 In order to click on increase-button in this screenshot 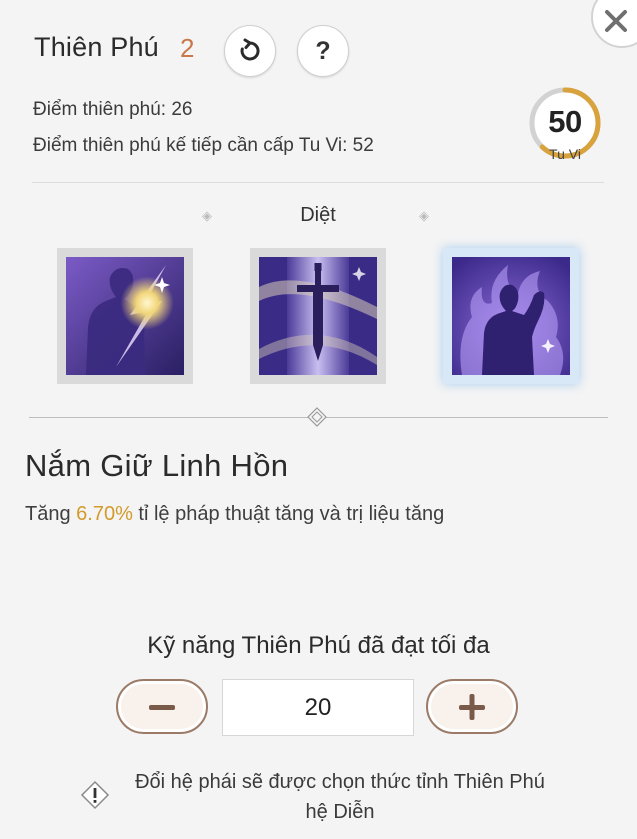, I will do `click(472, 706)`.